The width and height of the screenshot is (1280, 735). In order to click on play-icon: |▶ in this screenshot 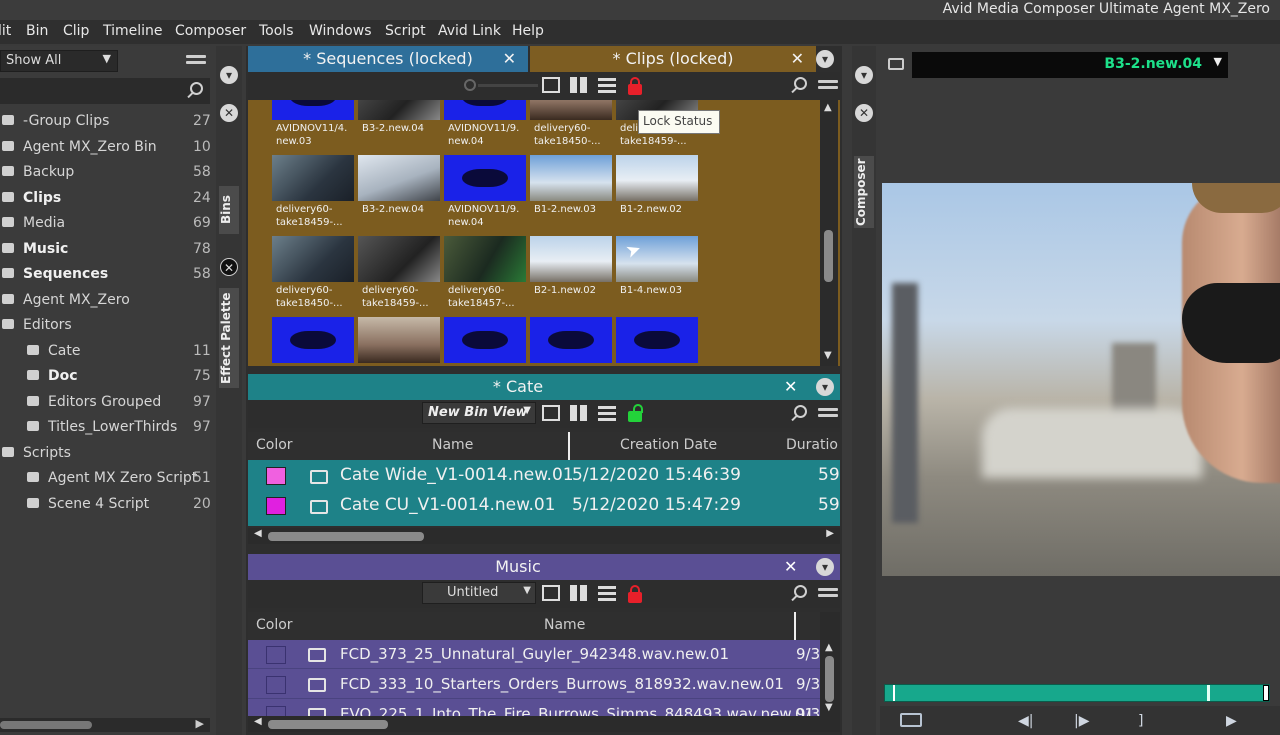, I will do `click(1081, 721)`.